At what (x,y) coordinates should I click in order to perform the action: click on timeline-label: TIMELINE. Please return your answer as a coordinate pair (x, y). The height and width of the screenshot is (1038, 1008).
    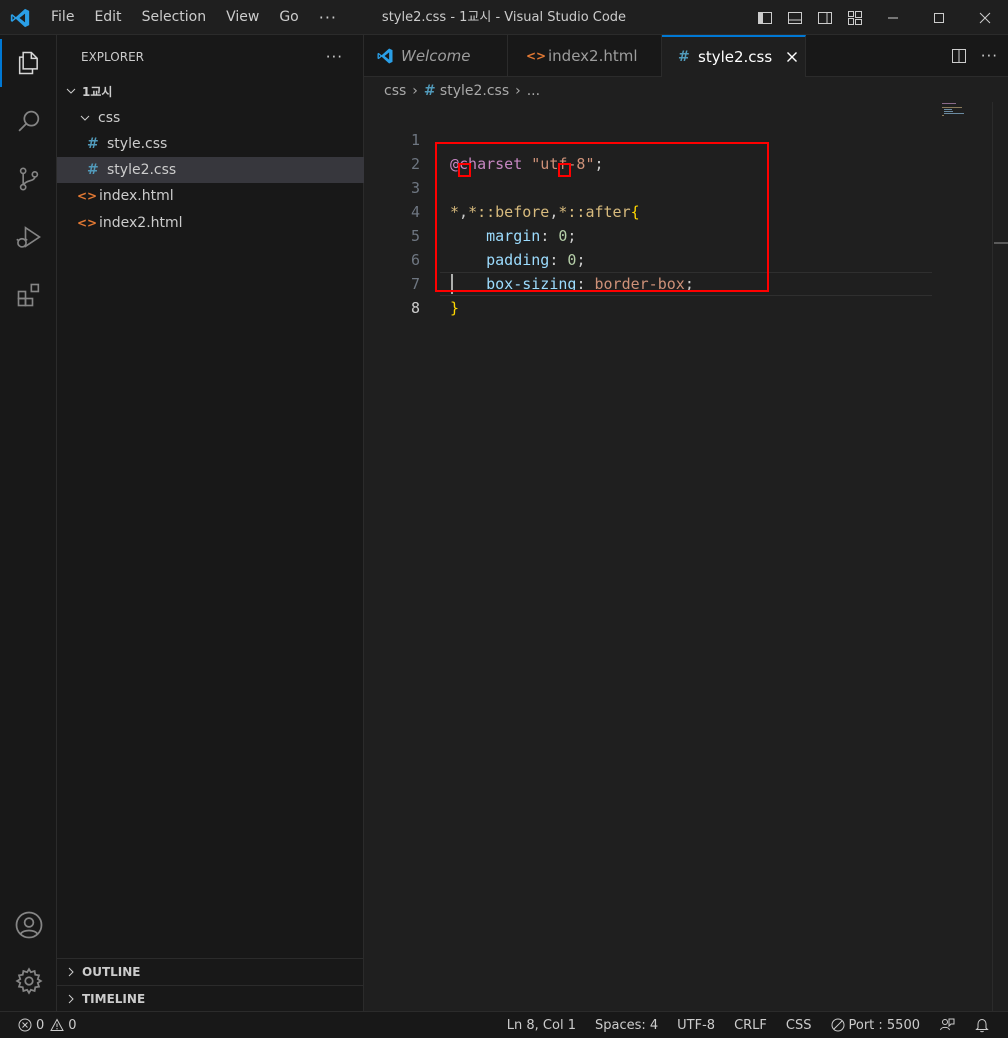
    Looking at the image, I should click on (114, 998).